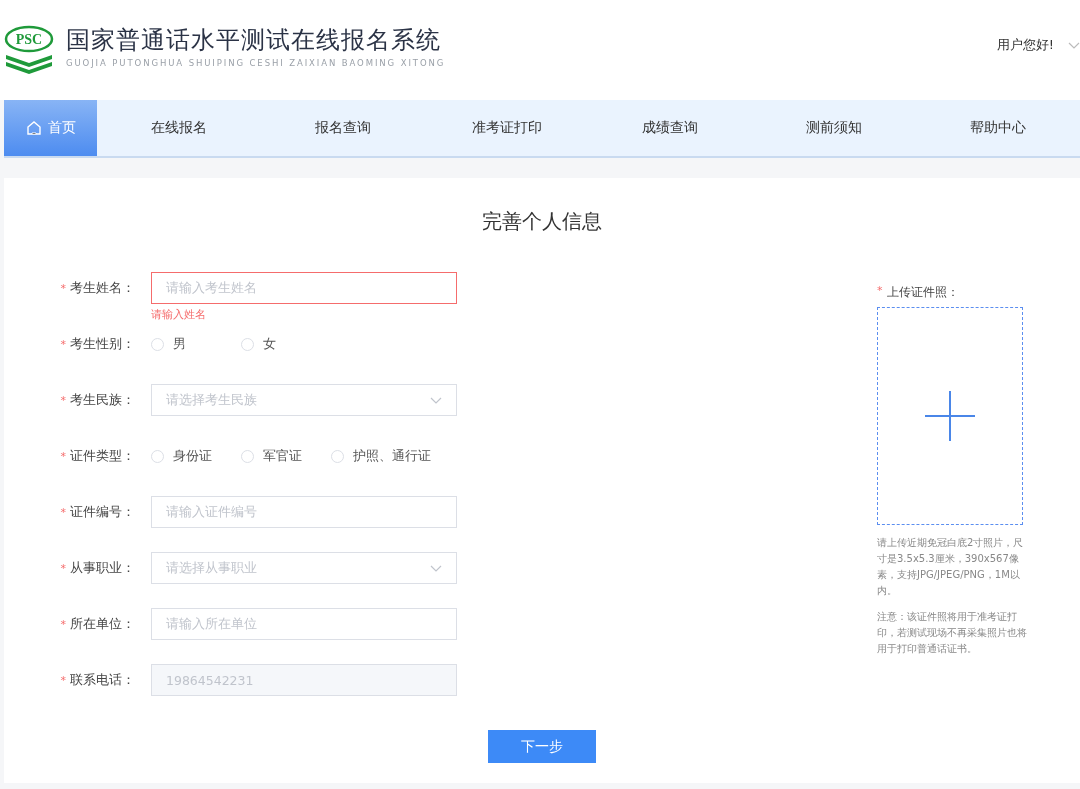 The image size is (1080, 789). What do you see at coordinates (179, 314) in the screenshot?
I see `error-message: 请输入姓名` at bounding box center [179, 314].